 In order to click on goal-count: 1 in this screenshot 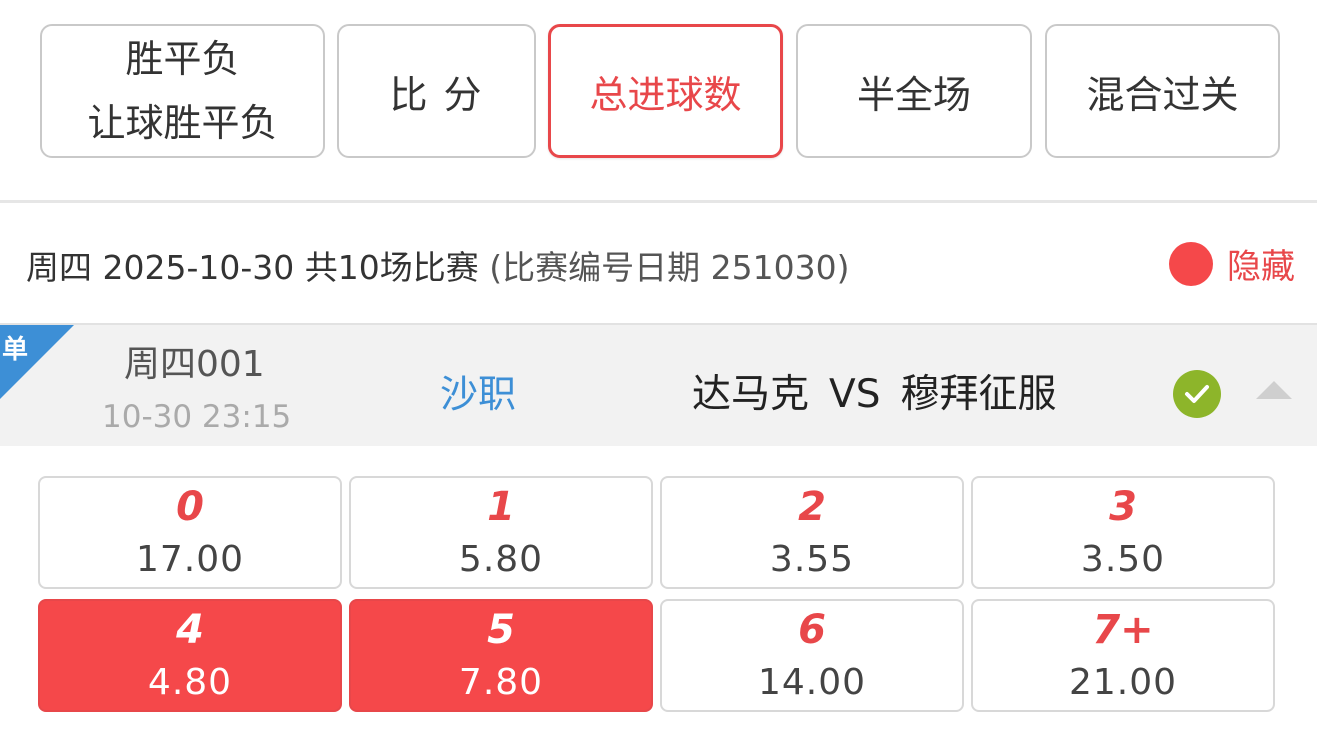, I will do `click(501, 506)`.